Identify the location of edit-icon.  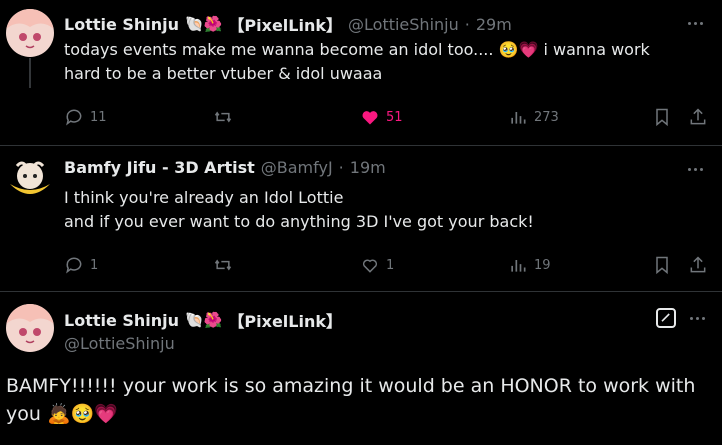
(666, 318).